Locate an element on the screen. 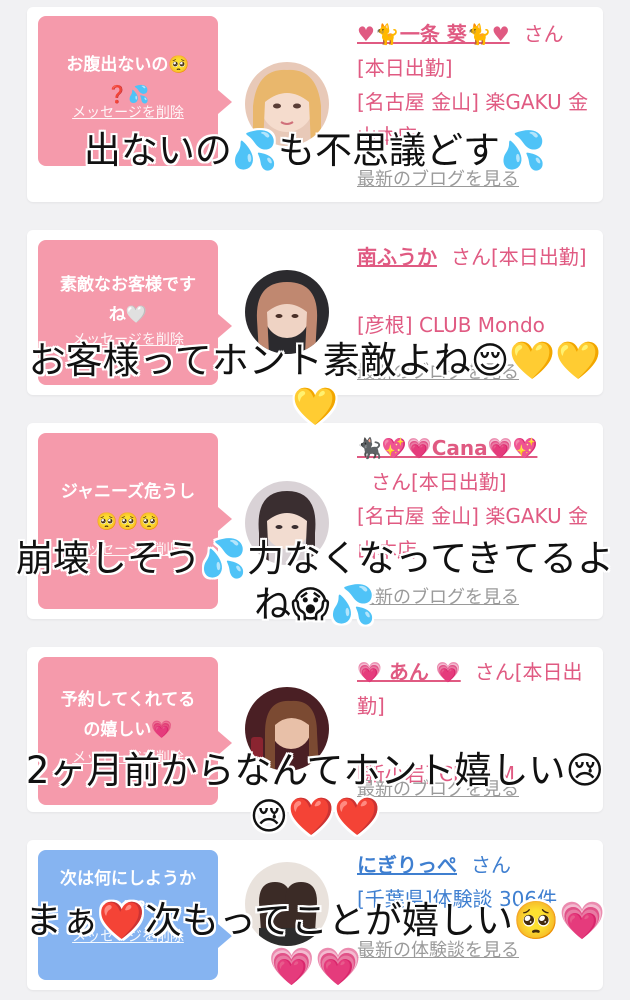 Image resolution: width=630 pixels, height=1000 pixels. message-text: 予約してくれてるの嬉しい💗 is located at coordinates (128, 715).